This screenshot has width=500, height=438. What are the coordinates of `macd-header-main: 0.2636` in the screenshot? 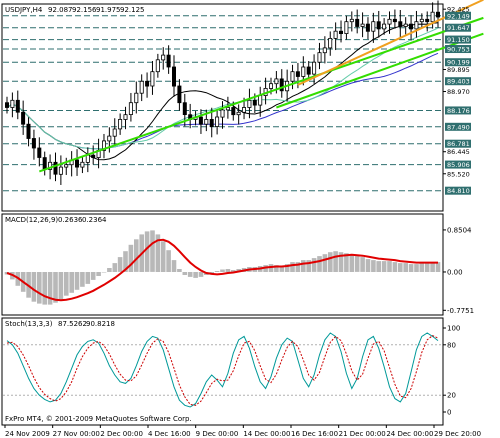 It's located at (70, 220).